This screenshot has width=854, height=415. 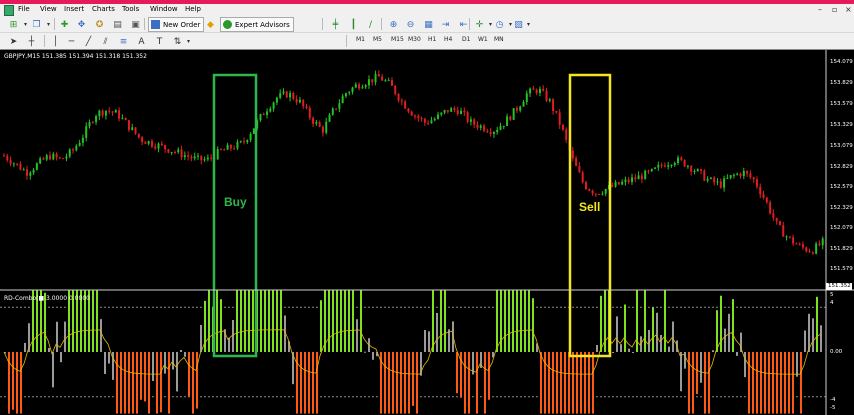 What do you see at coordinates (257, 24) in the screenshot?
I see `expert-advisors-button: Expert Advisors` at bounding box center [257, 24].